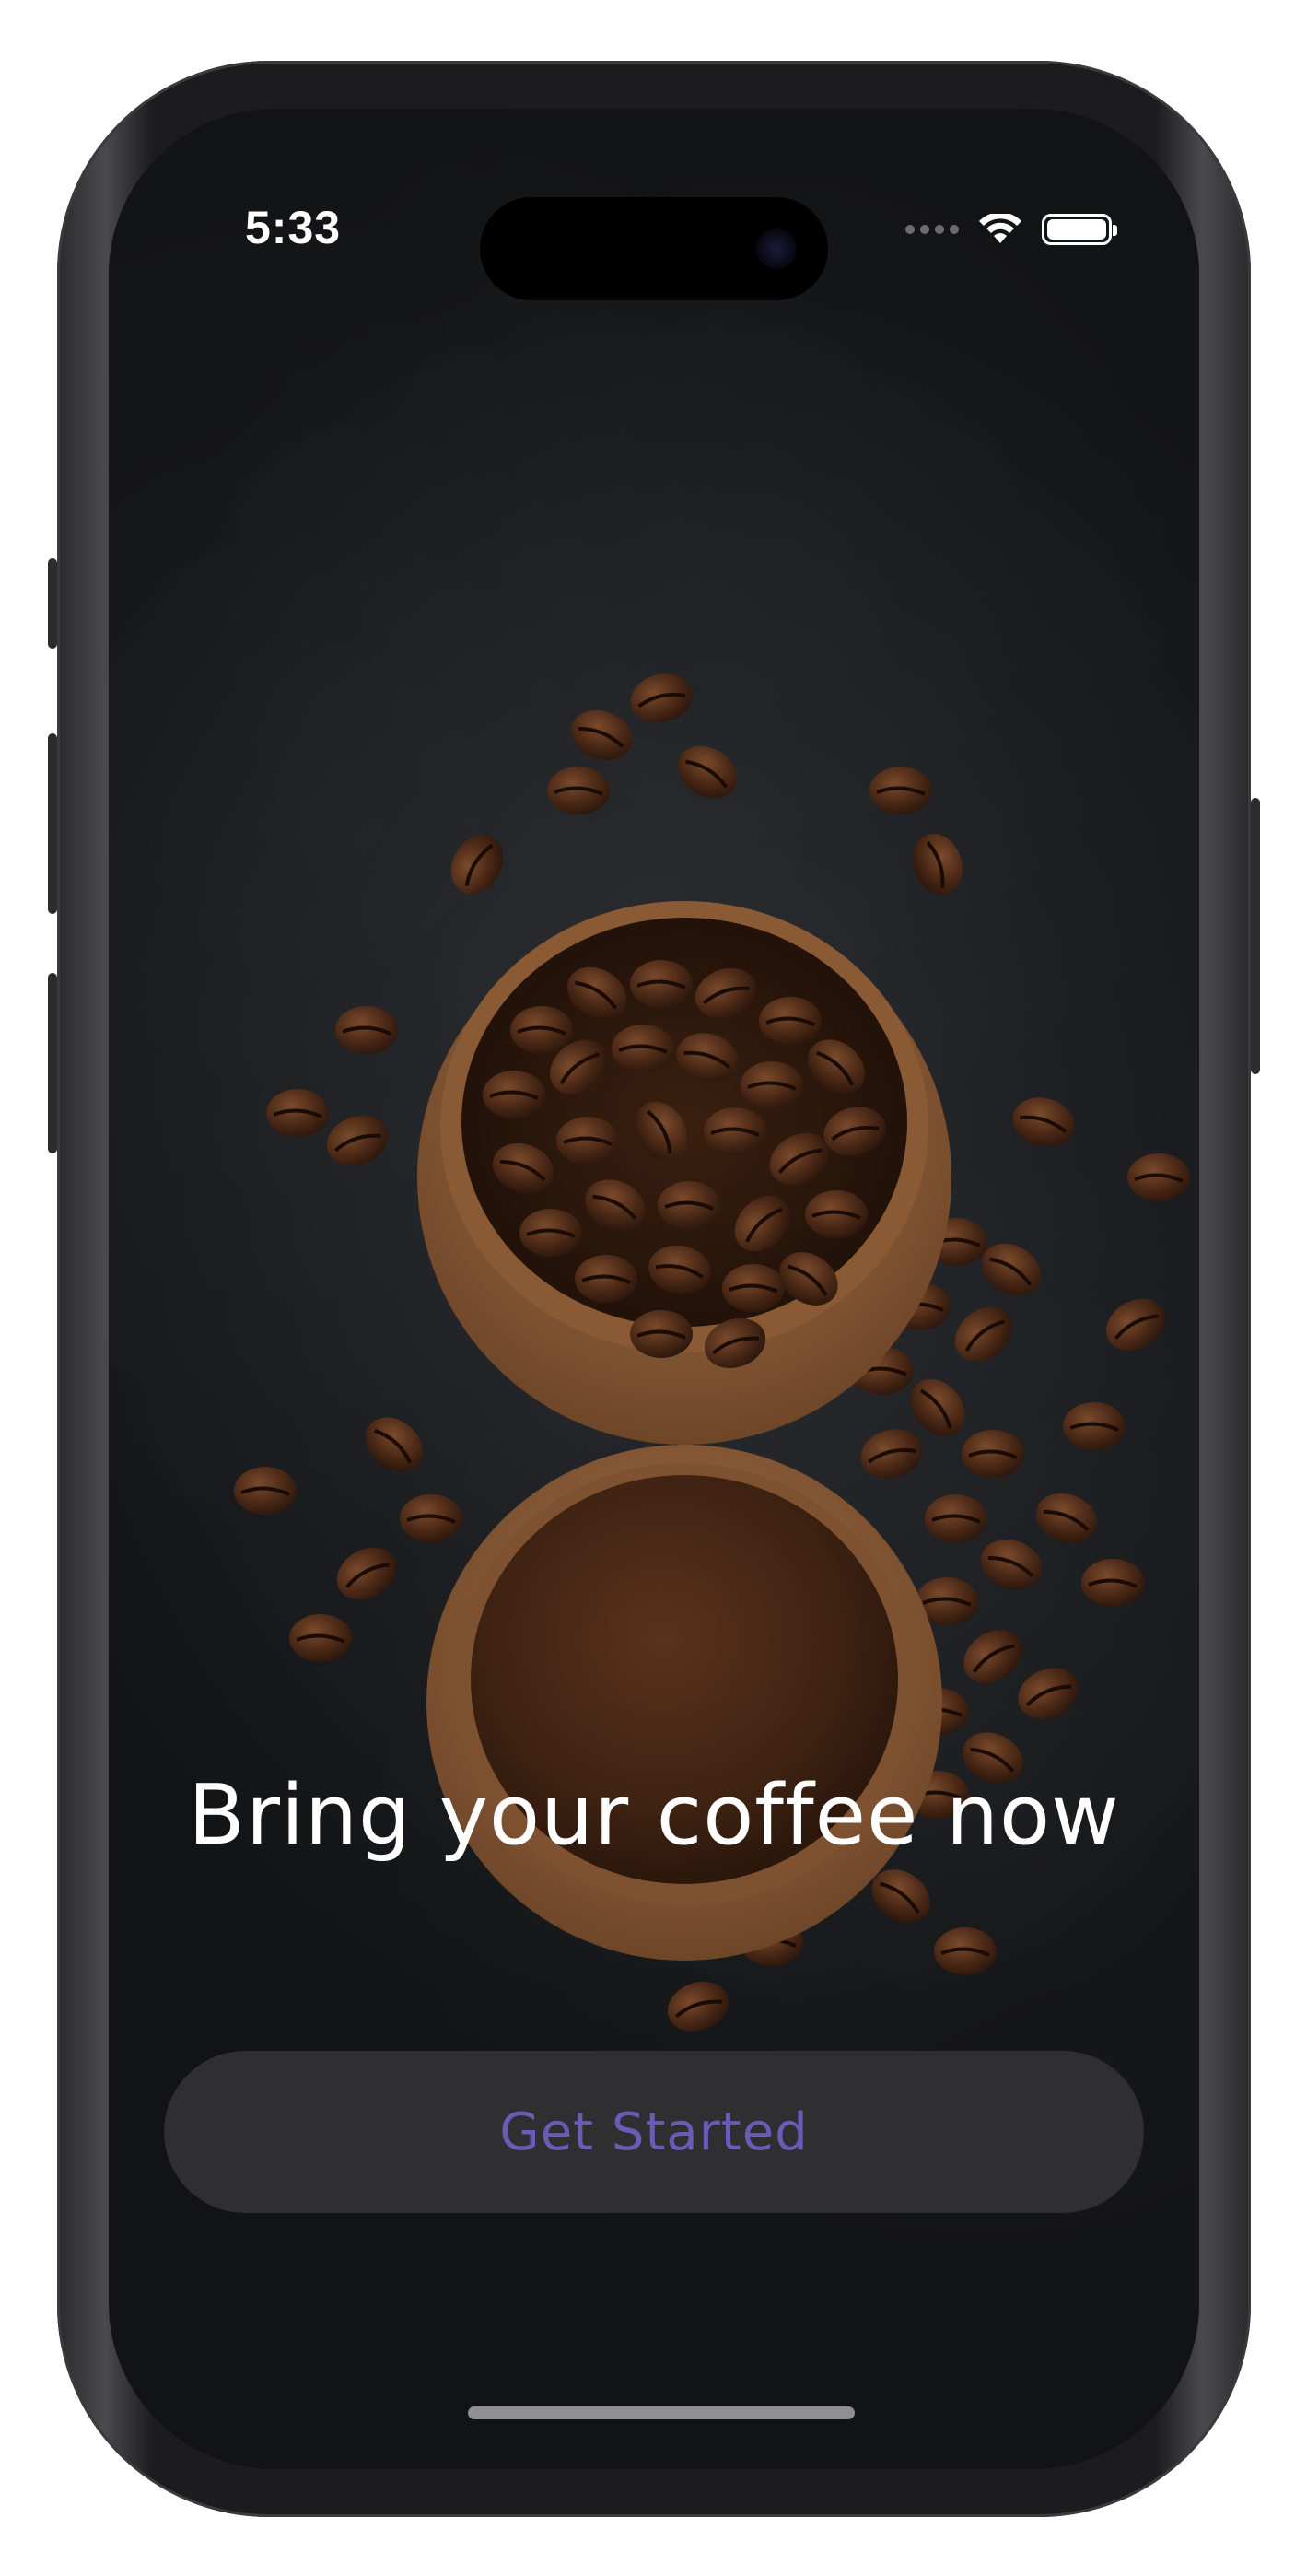 The width and height of the screenshot is (1307, 2576). What do you see at coordinates (1000, 229) in the screenshot?
I see `wifi-icon` at bounding box center [1000, 229].